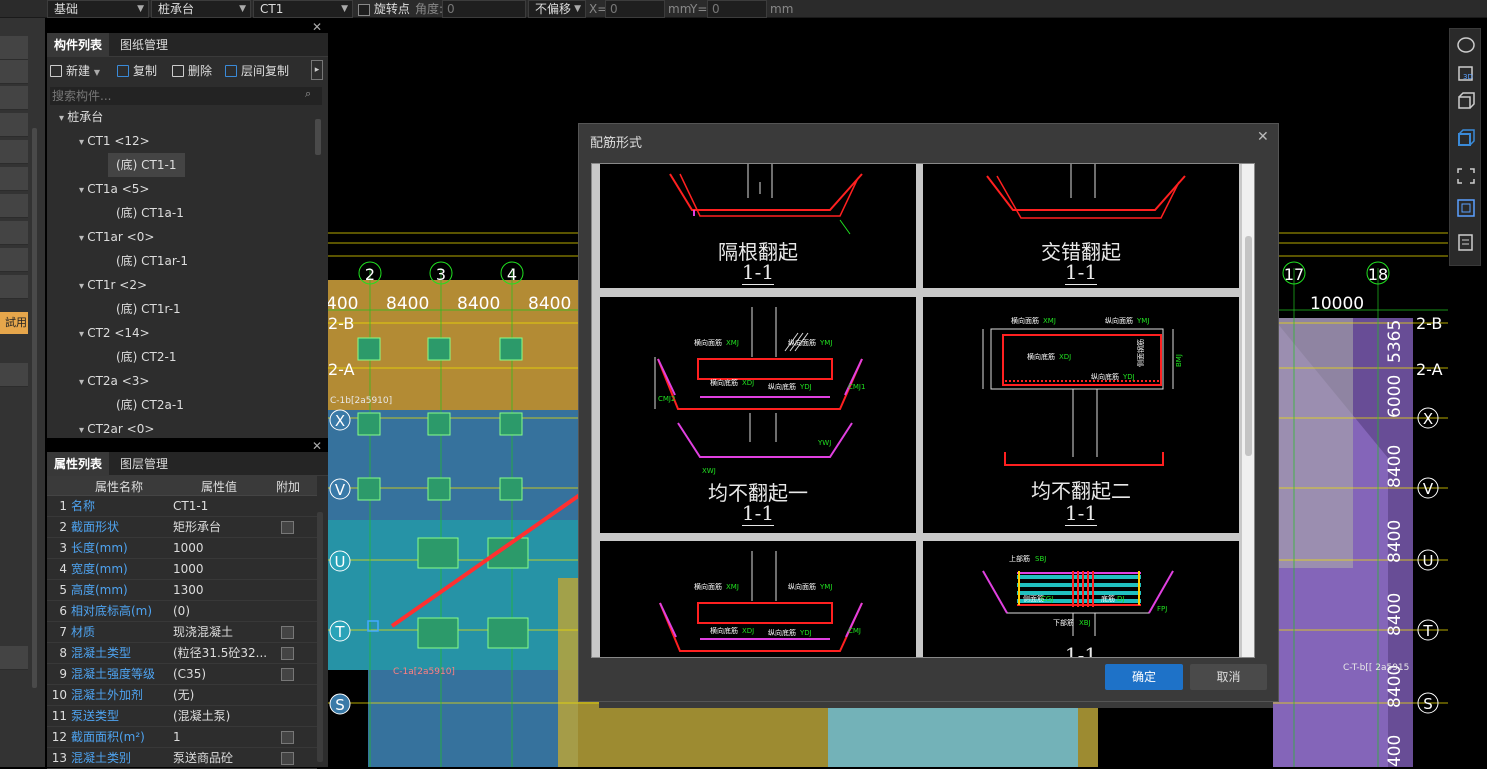  Describe the element at coordinates (318, 137) in the screenshot. I see `tree-scrollbar` at that location.